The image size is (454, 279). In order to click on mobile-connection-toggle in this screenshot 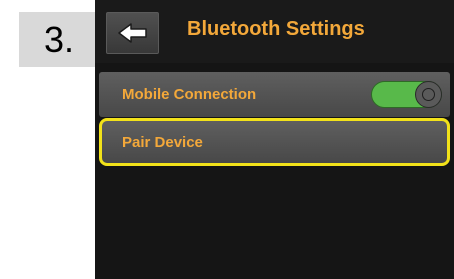, I will do `click(406, 94)`.